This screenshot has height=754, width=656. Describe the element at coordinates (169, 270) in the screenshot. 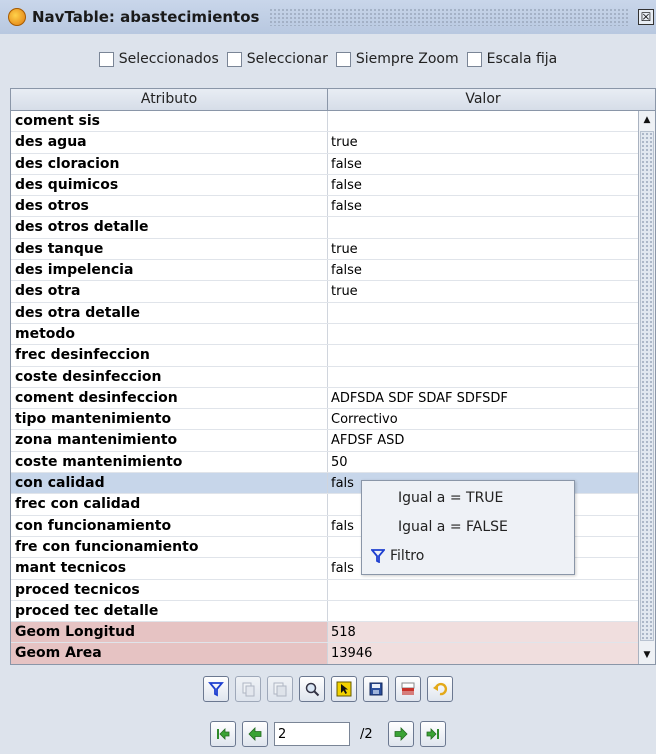

I see `attribute-name-cell: des impelencia` at that location.